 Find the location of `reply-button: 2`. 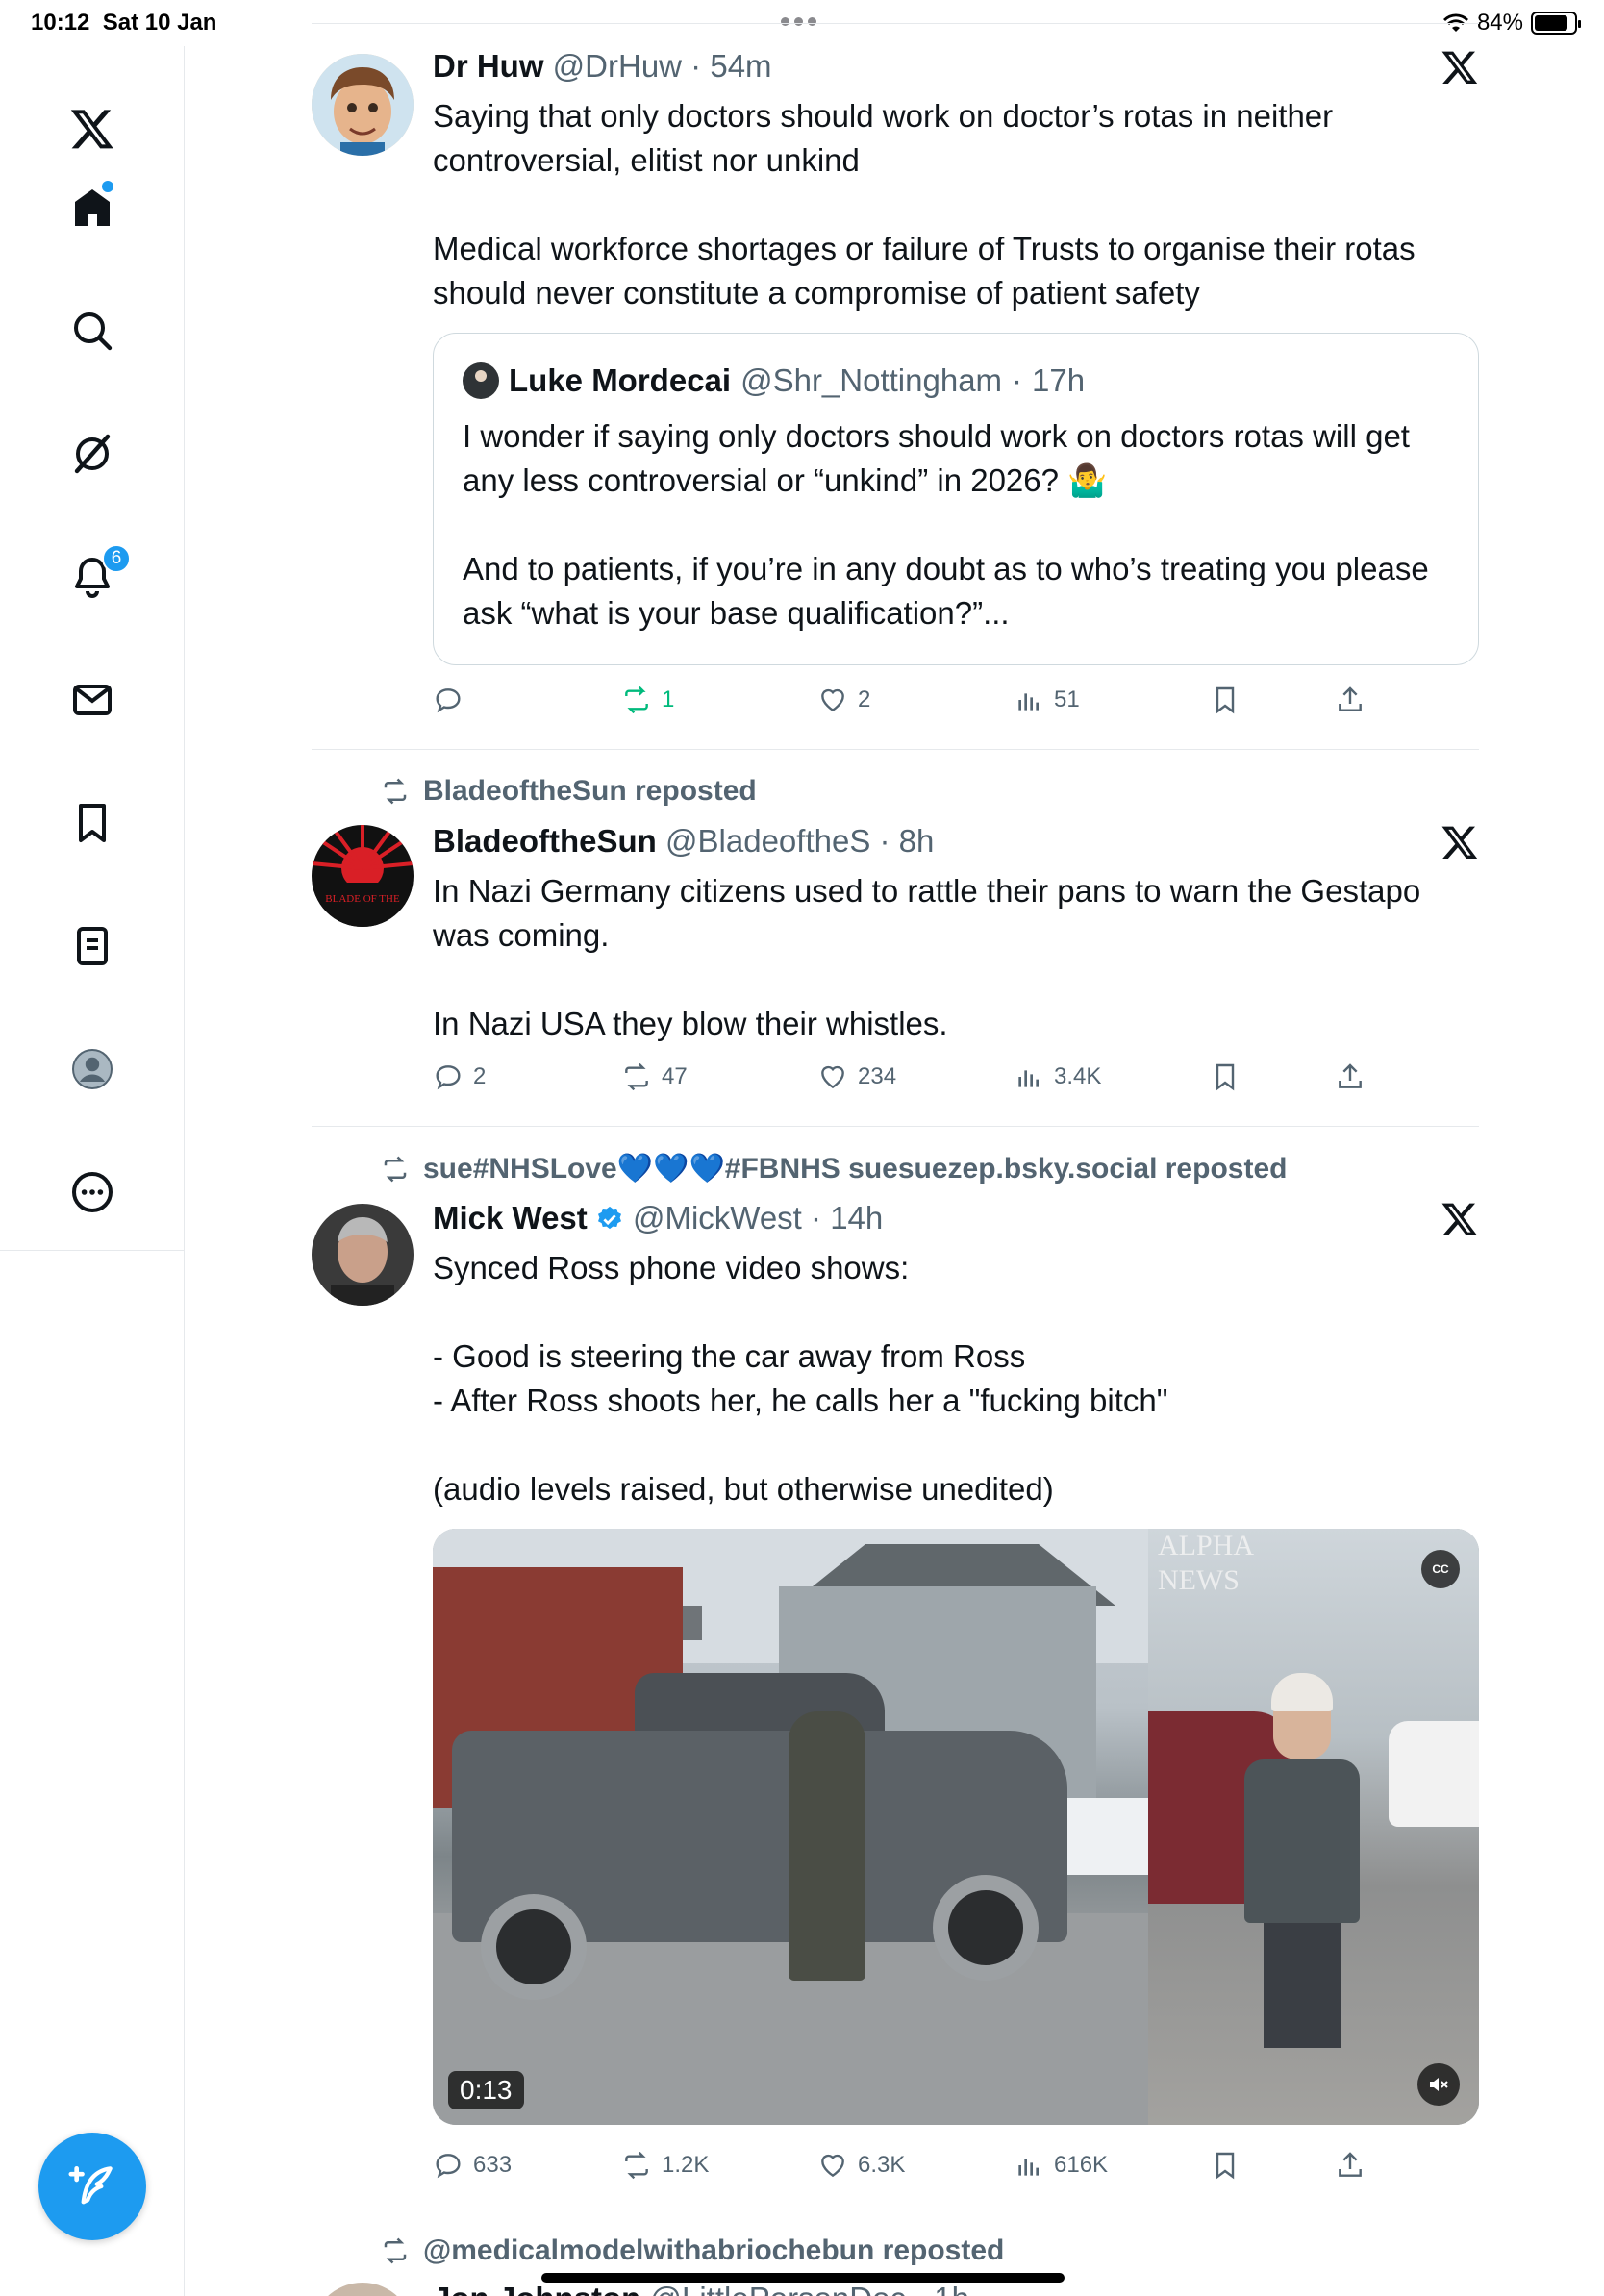

reply-button: 2 is located at coordinates (459, 1076).